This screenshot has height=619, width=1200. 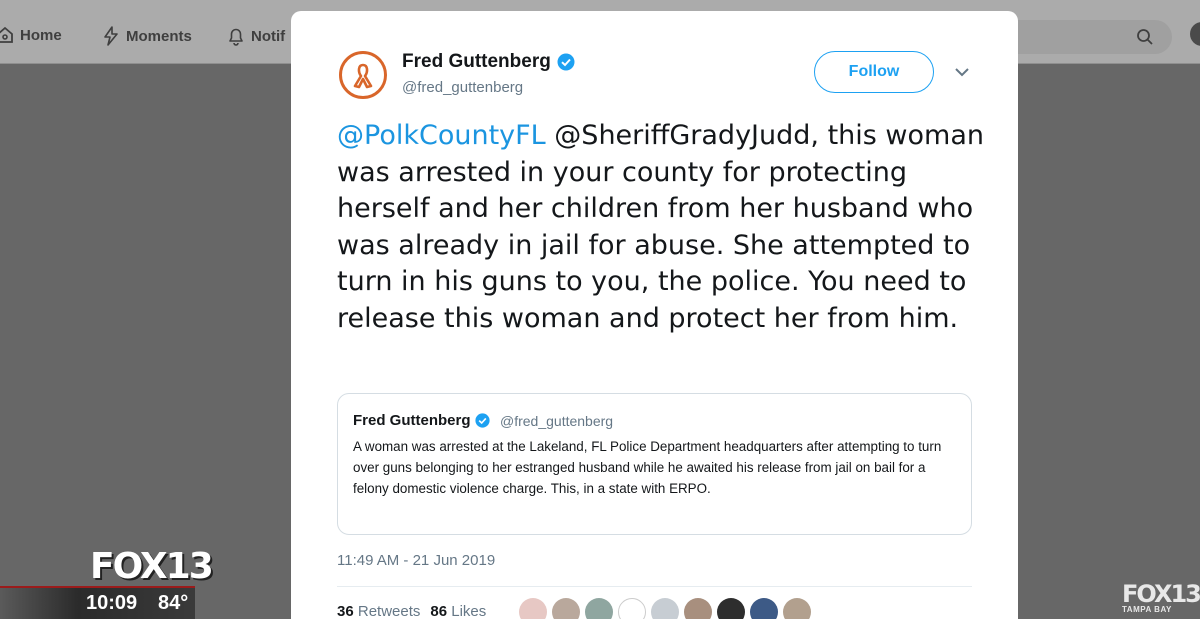 I want to click on liker-avatars, so click(x=665, y=608).